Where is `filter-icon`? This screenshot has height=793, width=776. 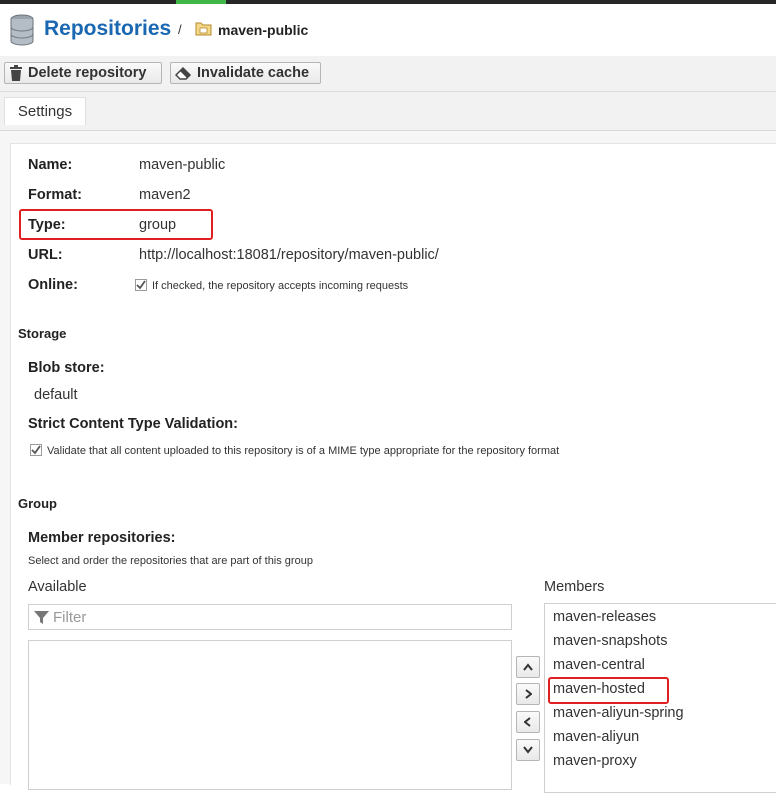
filter-icon is located at coordinates (41, 617).